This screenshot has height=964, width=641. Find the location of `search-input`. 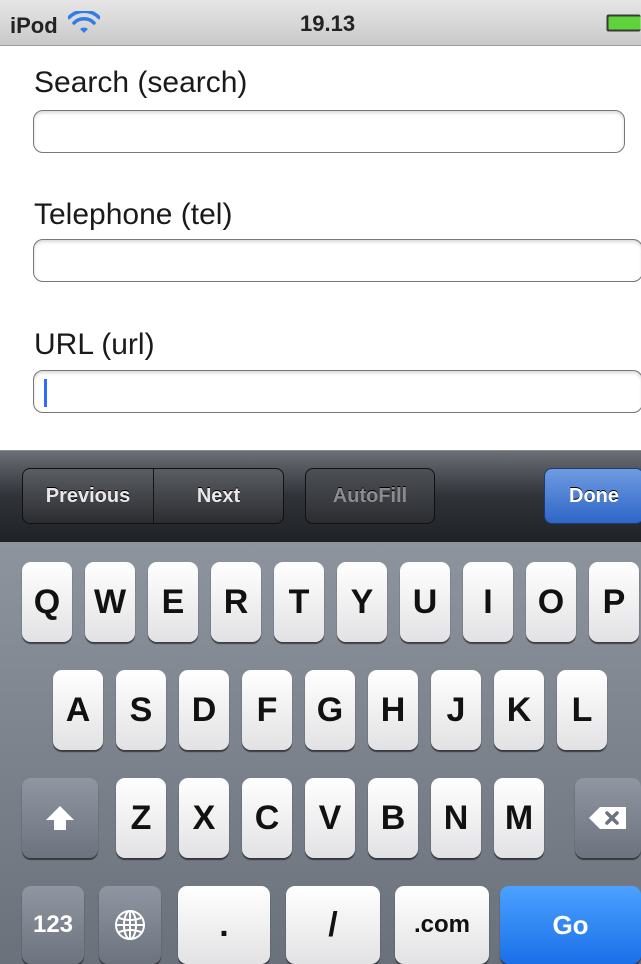

search-input is located at coordinates (329, 131).